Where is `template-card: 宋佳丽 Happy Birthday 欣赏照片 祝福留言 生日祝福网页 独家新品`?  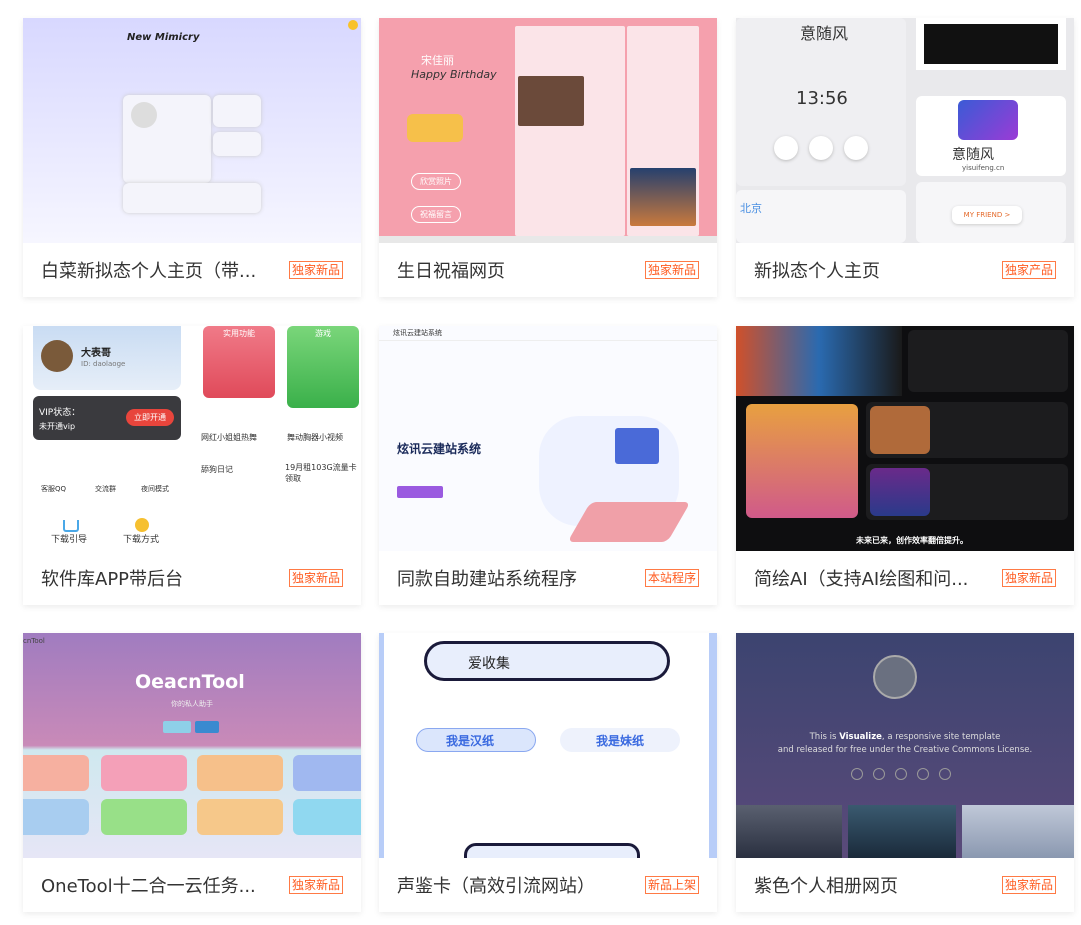 template-card: 宋佳丽 Happy Birthday 欣赏照片 祝福留言 生日祝福网页 独家新品 is located at coordinates (548, 157).